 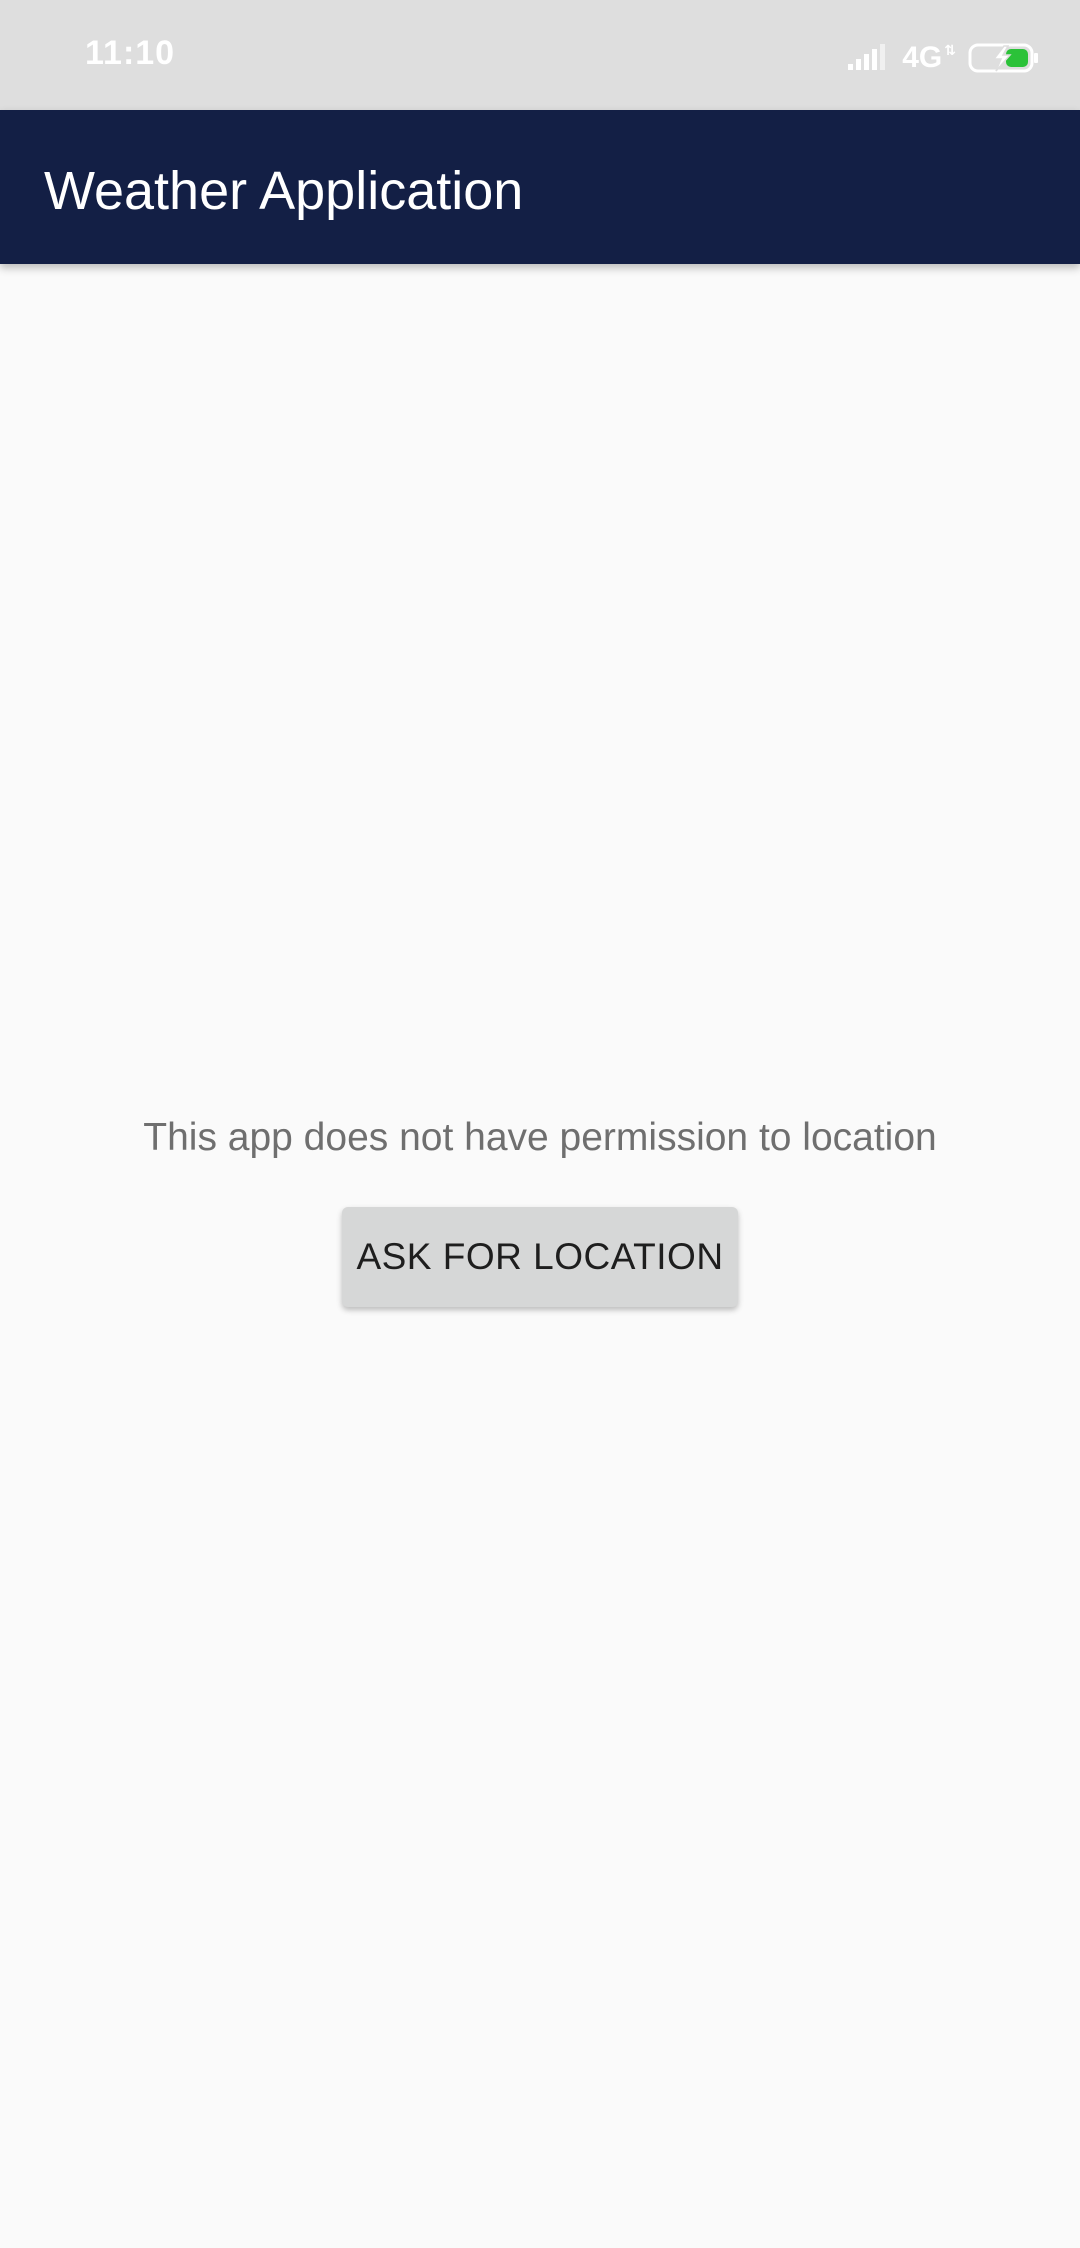 I want to click on data-arrows-icon: ⇅, so click(x=950, y=50).